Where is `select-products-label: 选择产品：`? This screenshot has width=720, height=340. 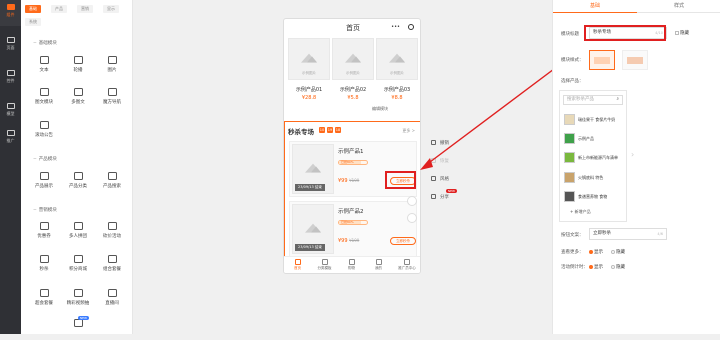
select-products-label: 选择产品： is located at coordinates (572, 81).